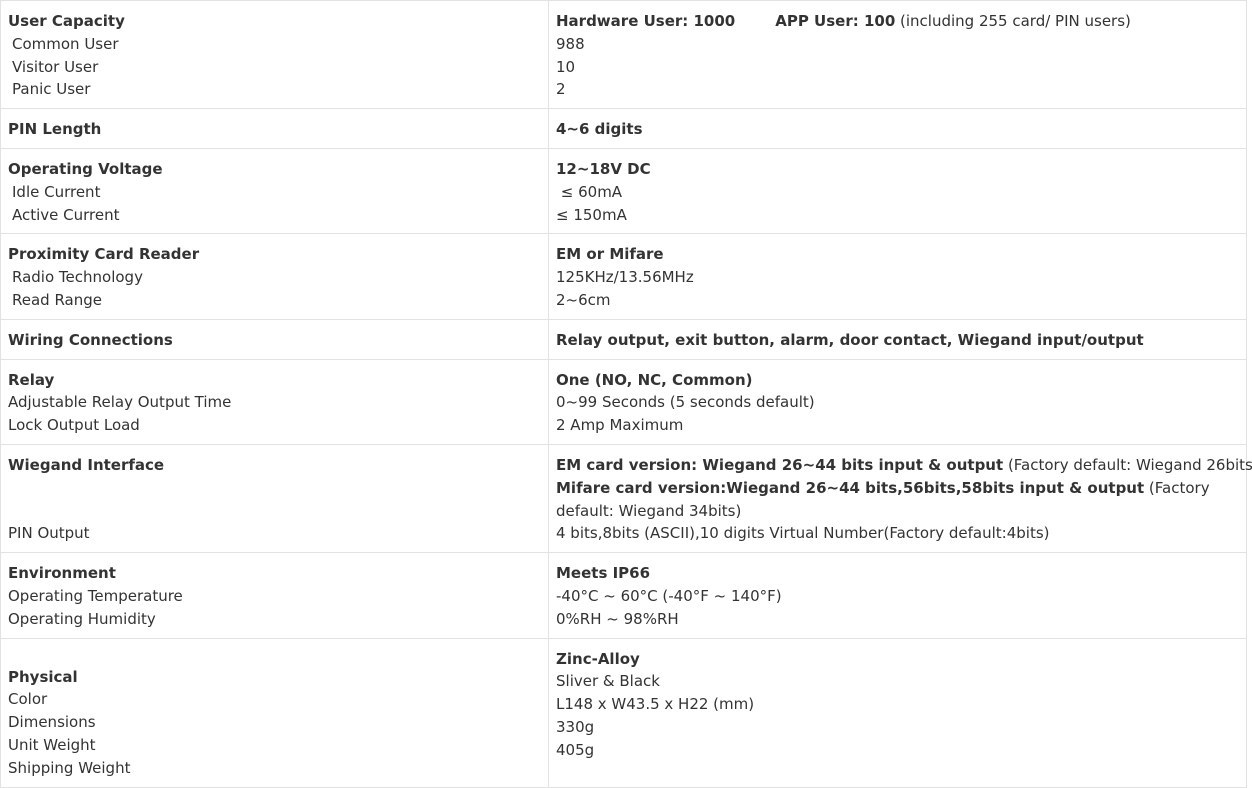 The height and width of the screenshot is (788, 1252). What do you see at coordinates (55, 129) in the screenshot?
I see `pin-length-label: PIN Length` at bounding box center [55, 129].